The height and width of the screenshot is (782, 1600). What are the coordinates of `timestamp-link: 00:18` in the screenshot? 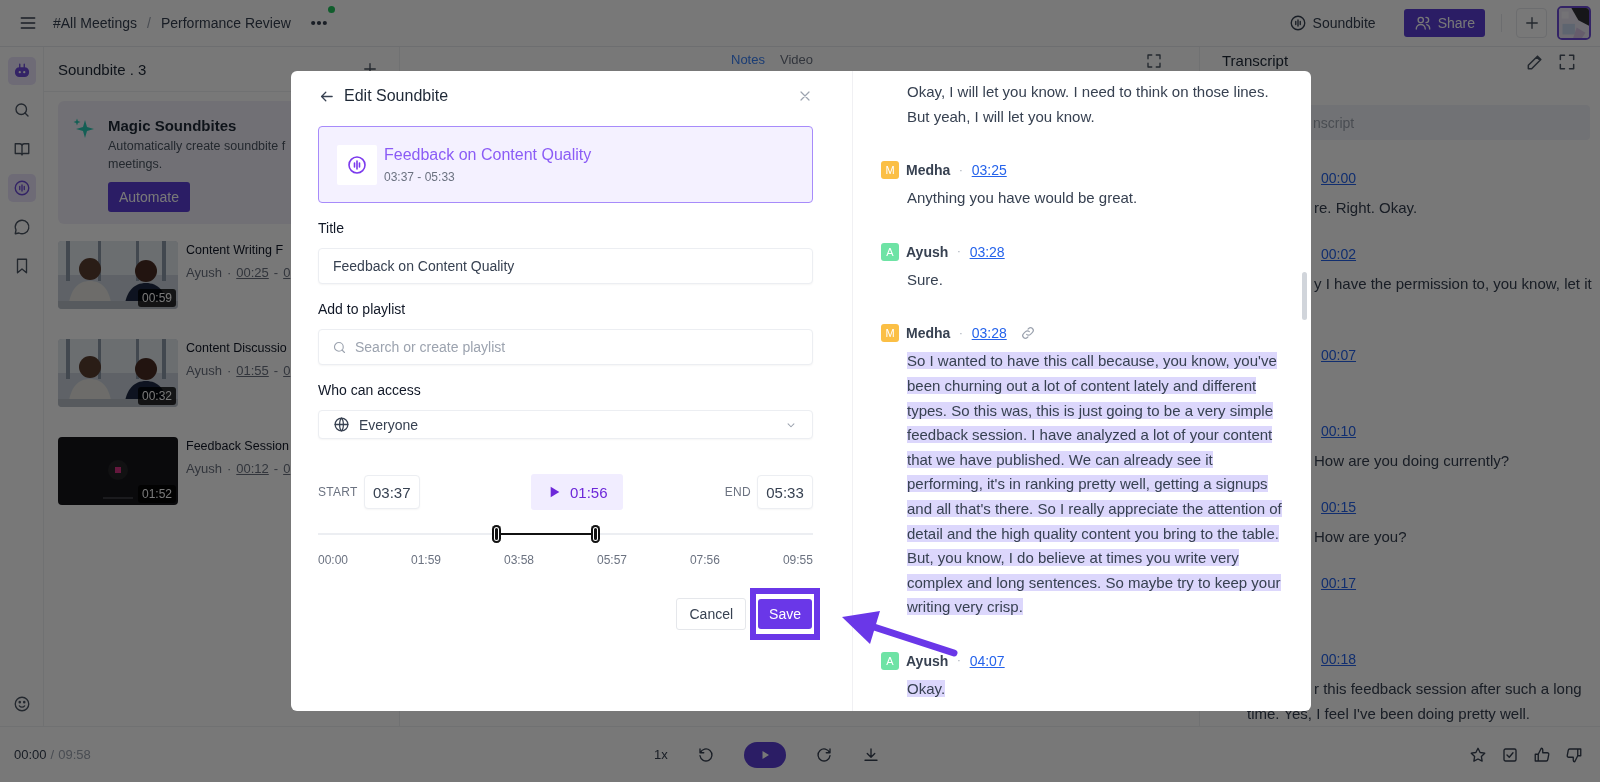 It's located at (1339, 659).